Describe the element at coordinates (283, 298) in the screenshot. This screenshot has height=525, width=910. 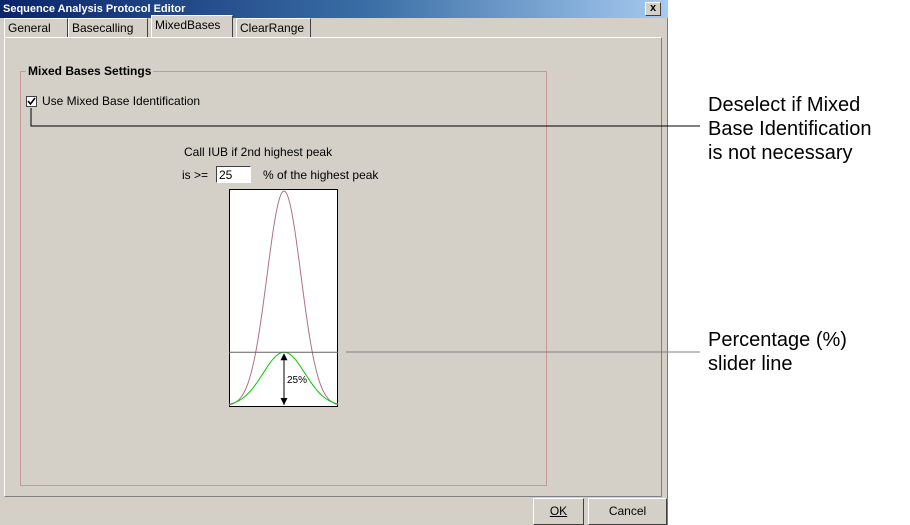
I see `peak-plot: 25%` at that location.